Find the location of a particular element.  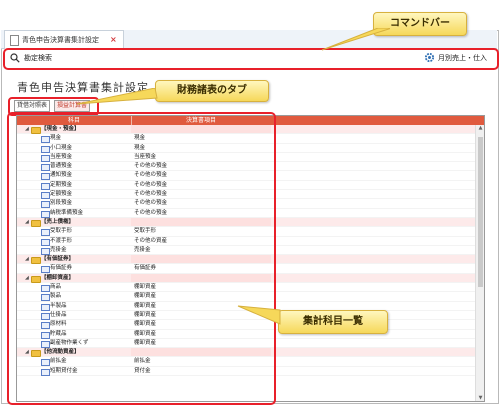

callout-summary-list: 集計科目一覧 is located at coordinates (333, 322).